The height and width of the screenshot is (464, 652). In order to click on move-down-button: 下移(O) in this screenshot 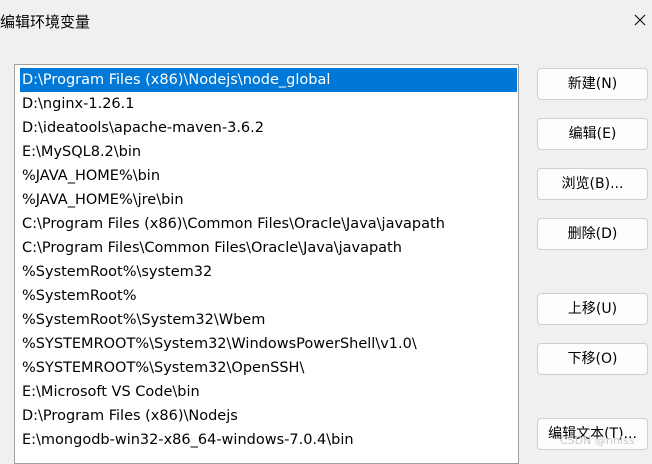, I will do `click(592, 359)`.